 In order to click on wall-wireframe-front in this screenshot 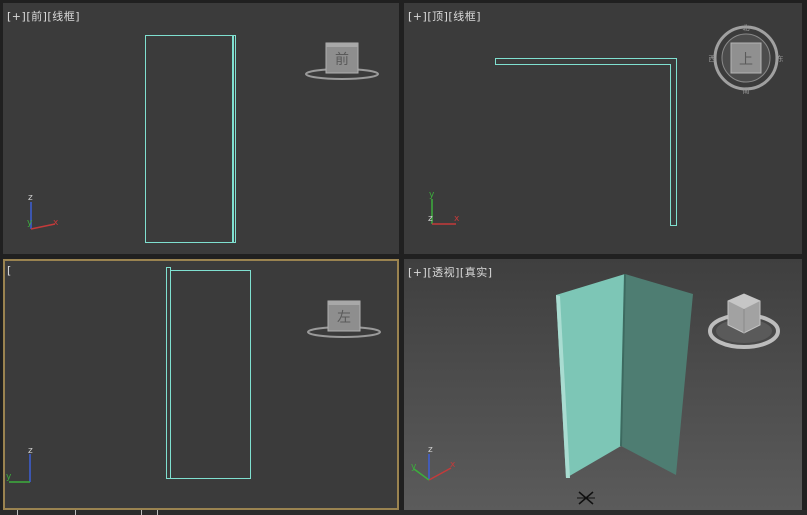, I will do `click(189, 139)`.